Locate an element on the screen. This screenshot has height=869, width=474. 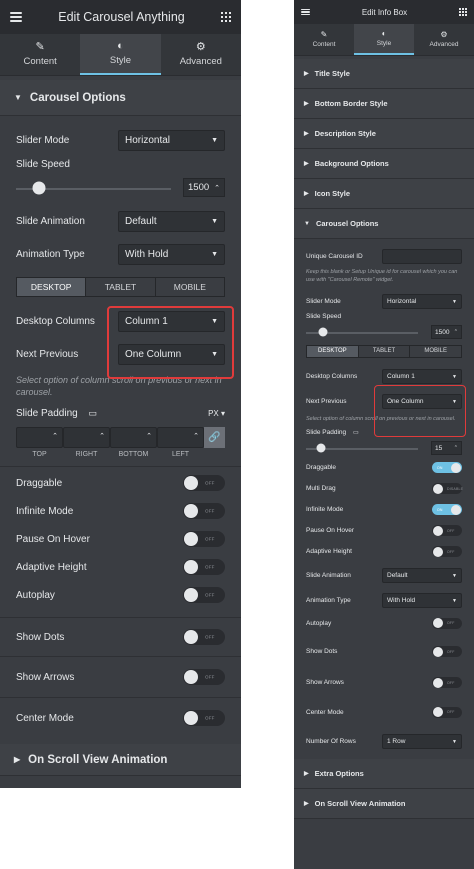
padding-top-input: ⌃ is located at coordinates (39, 437).